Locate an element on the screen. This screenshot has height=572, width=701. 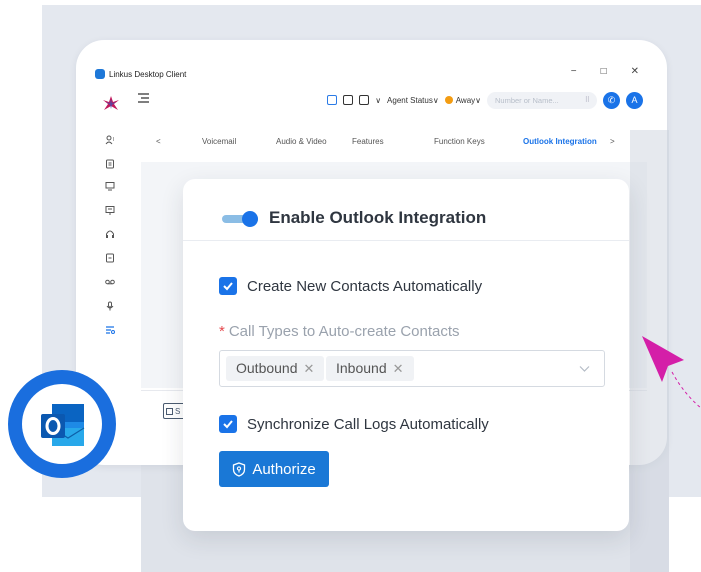
chip-label: Outbound is located at coordinates (267, 368).